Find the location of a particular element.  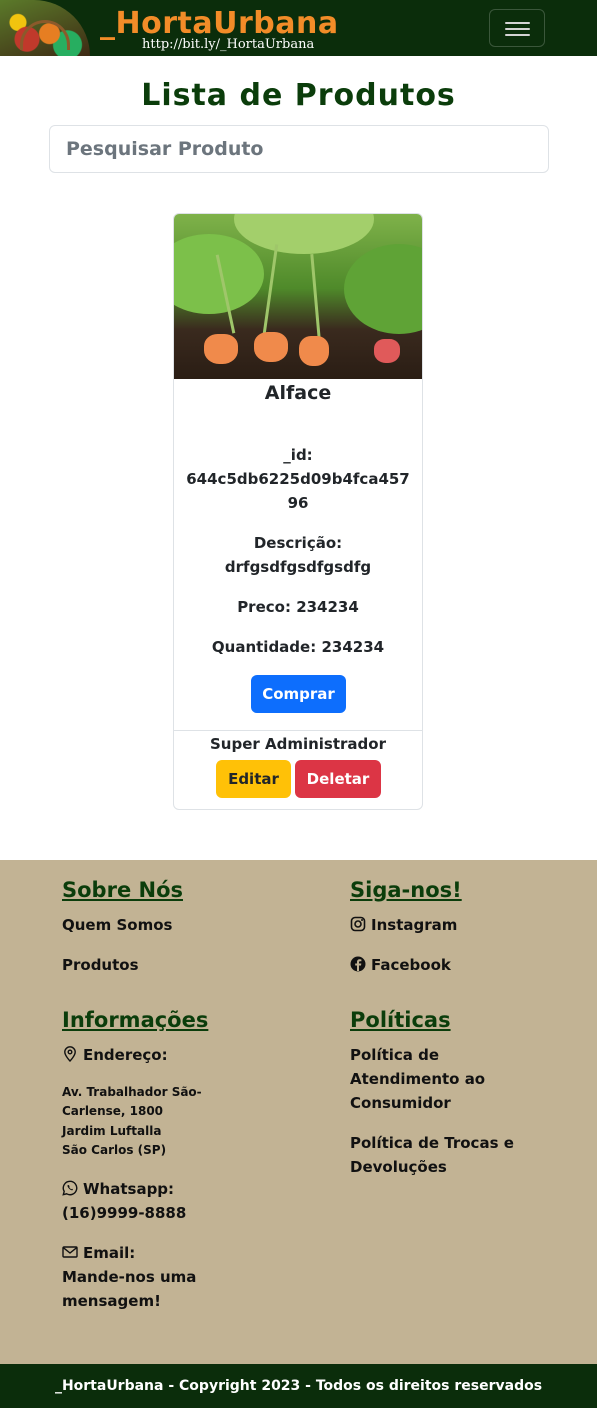

whatsapp-label: Whatsapp: is located at coordinates (118, 1189).